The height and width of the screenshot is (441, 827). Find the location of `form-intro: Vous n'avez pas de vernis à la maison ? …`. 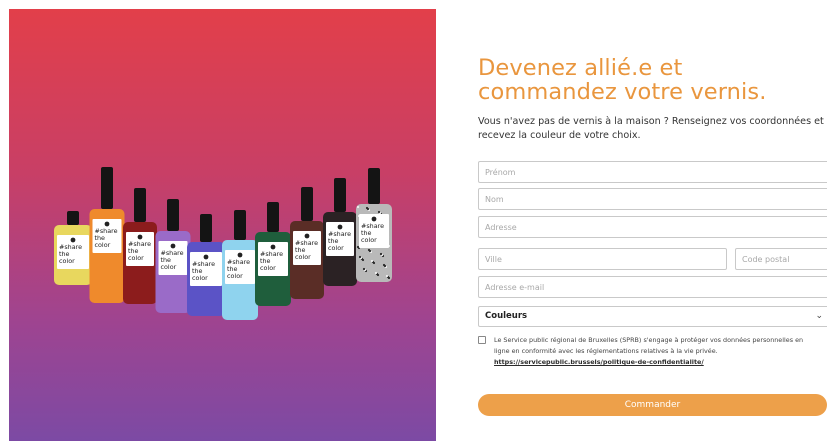

form-intro: Vous n'avez pas de vernis à la maison ? … is located at coordinates (651, 128).